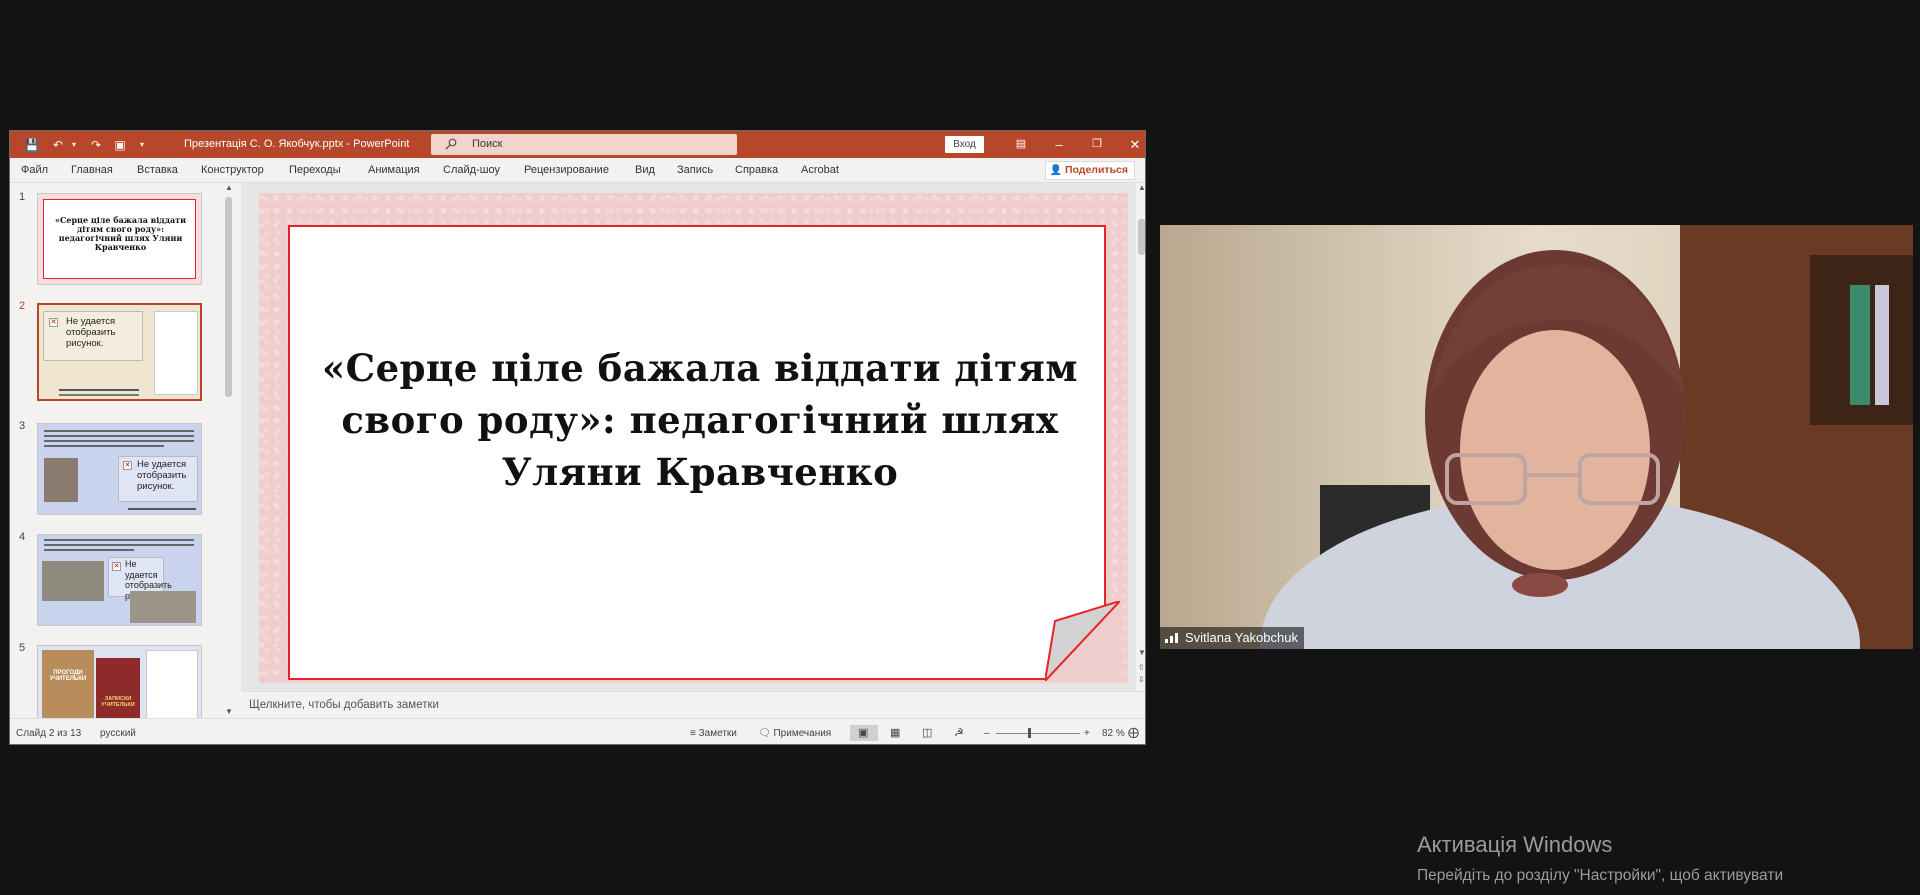 This screenshot has height=895, width=1920. I want to click on tab-home: Главная, so click(92, 170).